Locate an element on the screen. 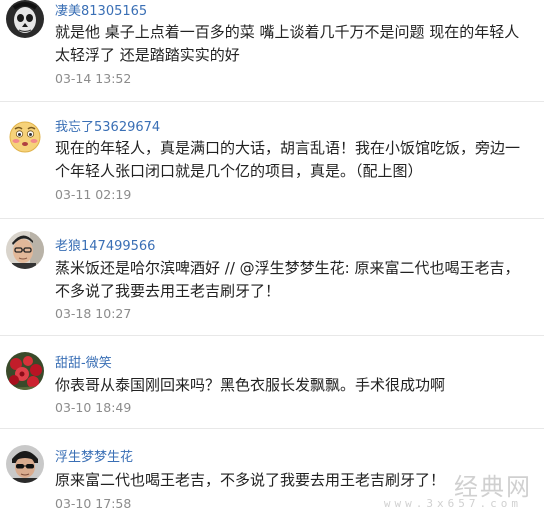 The height and width of the screenshot is (519, 544). comment-timestamp: 03-14 13:52 is located at coordinates (93, 78).